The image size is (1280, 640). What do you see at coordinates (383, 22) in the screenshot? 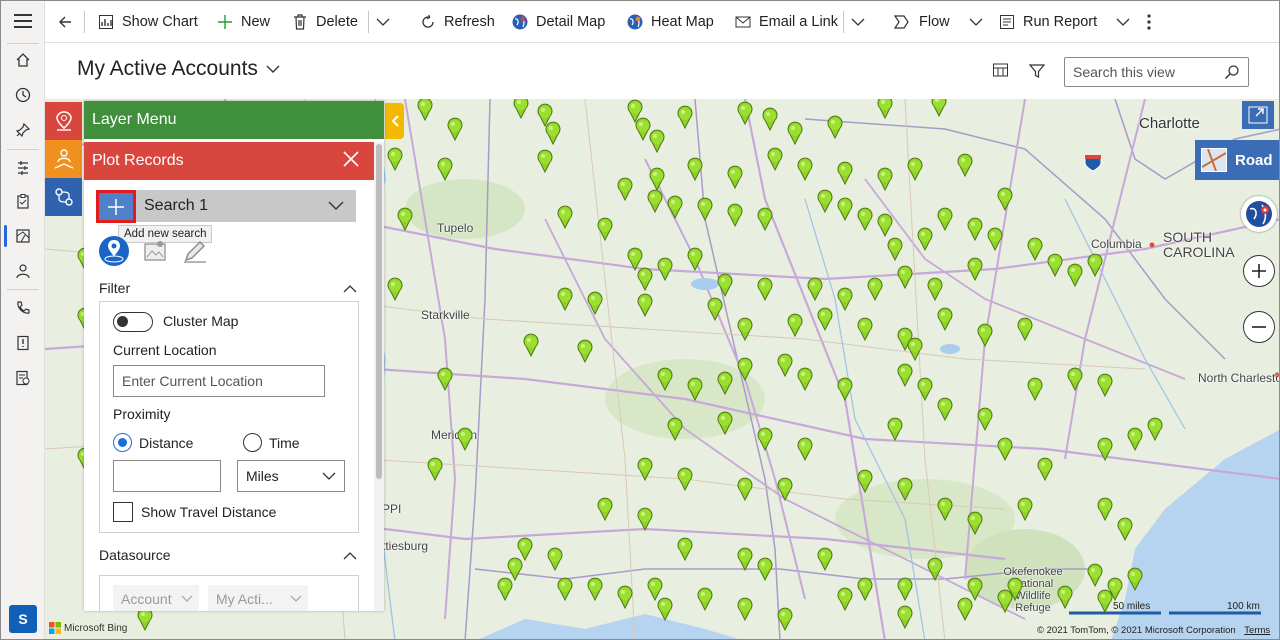
I see `more-commands-dropdown` at bounding box center [383, 22].